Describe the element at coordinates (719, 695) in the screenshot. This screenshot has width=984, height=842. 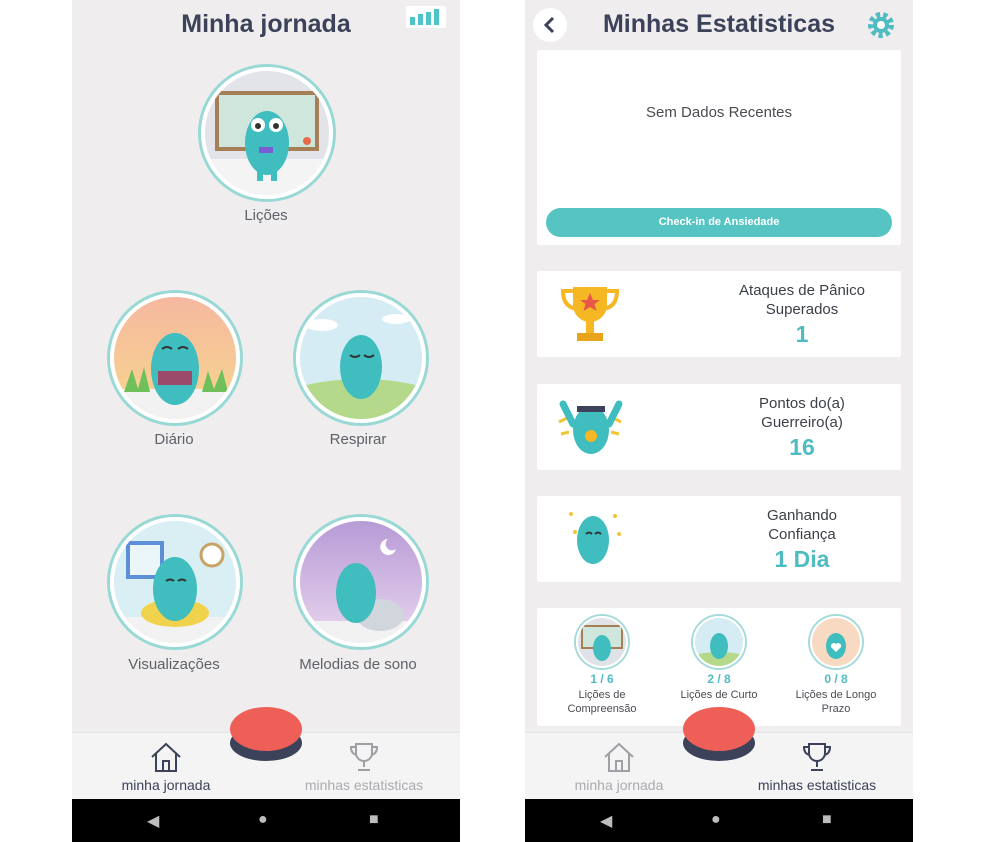
I see `lesson-label: Lições de Curto` at that location.